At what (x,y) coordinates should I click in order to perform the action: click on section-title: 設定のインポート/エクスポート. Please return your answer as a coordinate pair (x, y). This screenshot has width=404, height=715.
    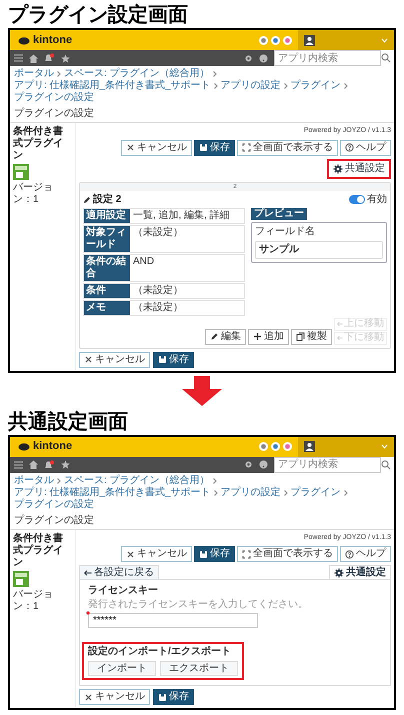
    Looking at the image, I should click on (160, 652).